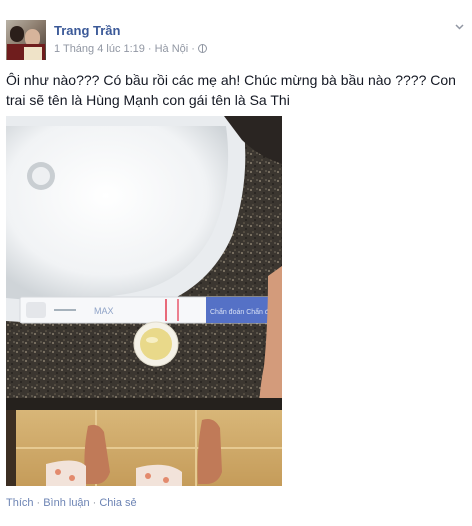 The height and width of the screenshot is (526, 472). Describe the element at coordinates (459, 26) in the screenshot. I see `chevron-down-icon` at that location.